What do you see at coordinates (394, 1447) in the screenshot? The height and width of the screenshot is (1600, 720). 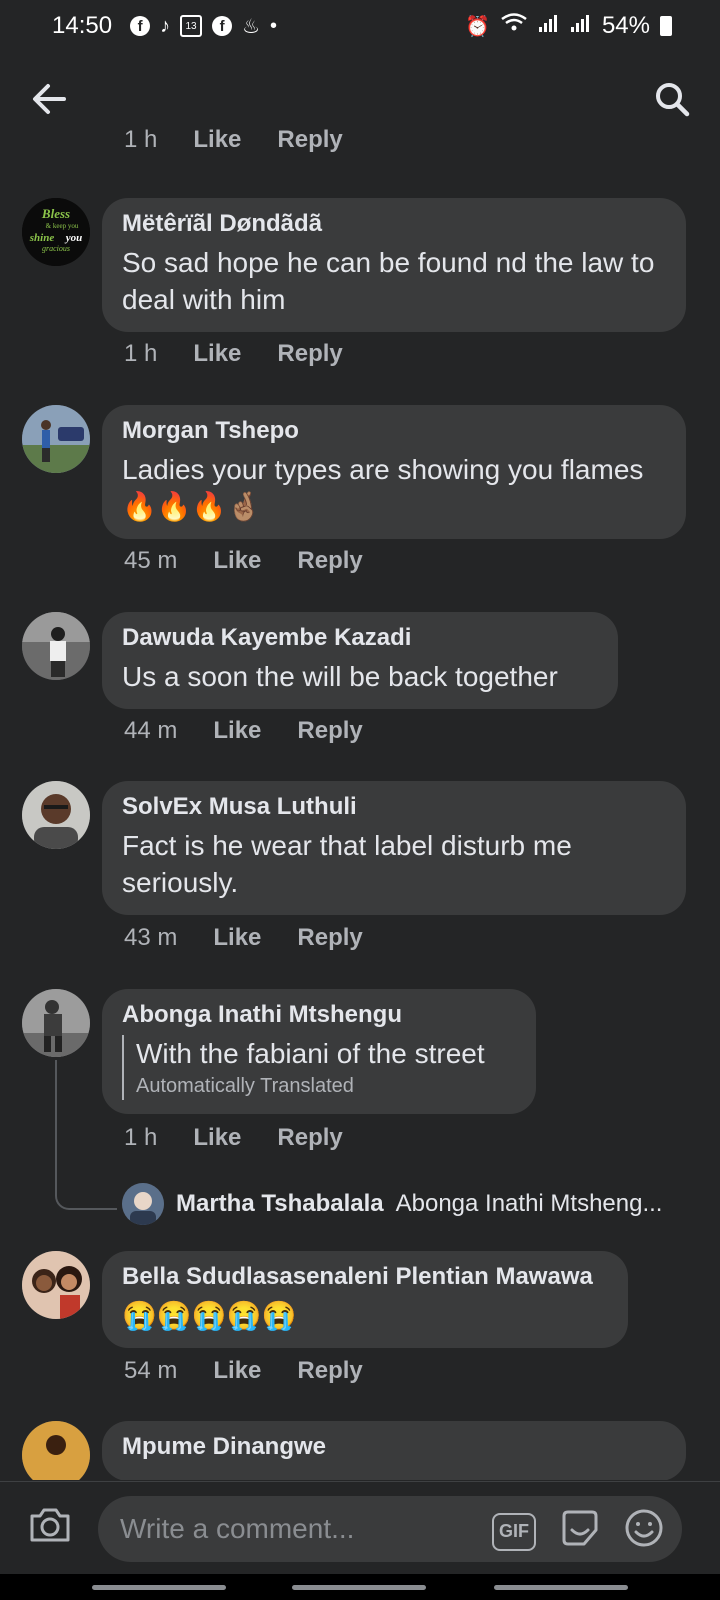 I see `comment-author: Mpume Dinangwe` at bounding box center [394, 1447].